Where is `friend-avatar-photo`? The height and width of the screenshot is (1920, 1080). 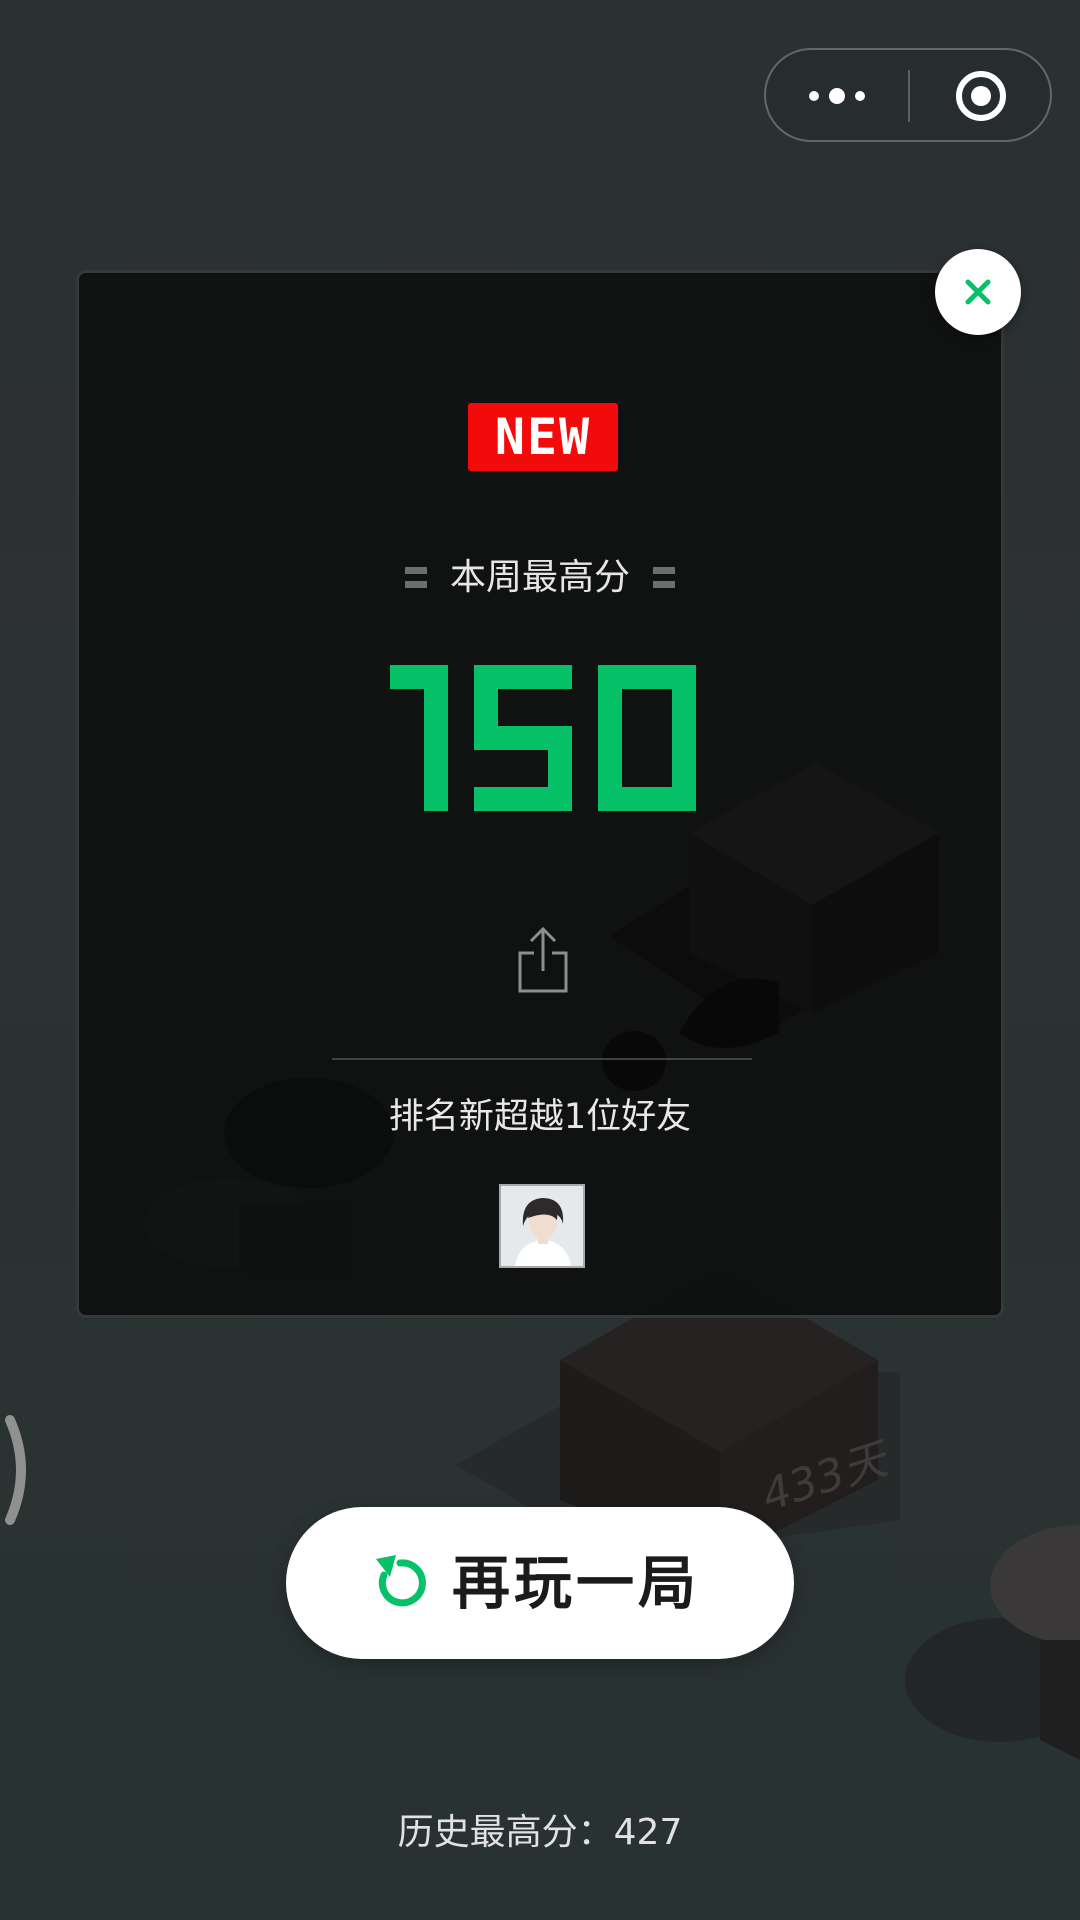 friend-avatar-photo is located at coordinates (542, 1226).